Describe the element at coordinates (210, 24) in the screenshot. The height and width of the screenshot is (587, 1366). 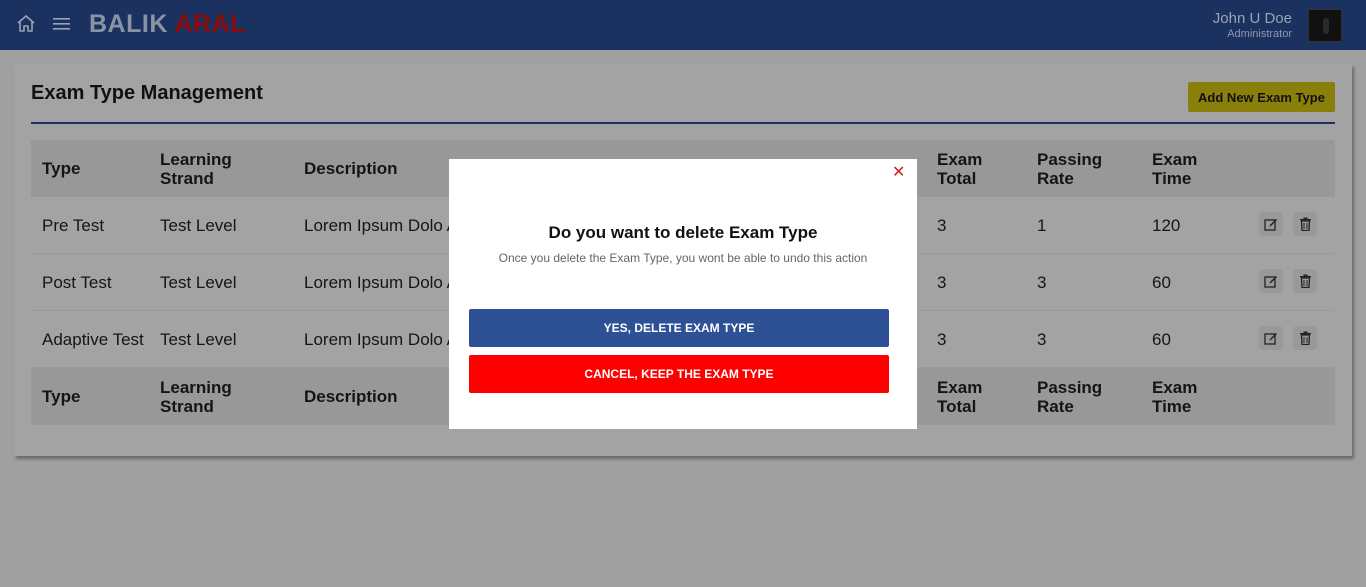
I see `brand-part-2: ARAL` at that location.